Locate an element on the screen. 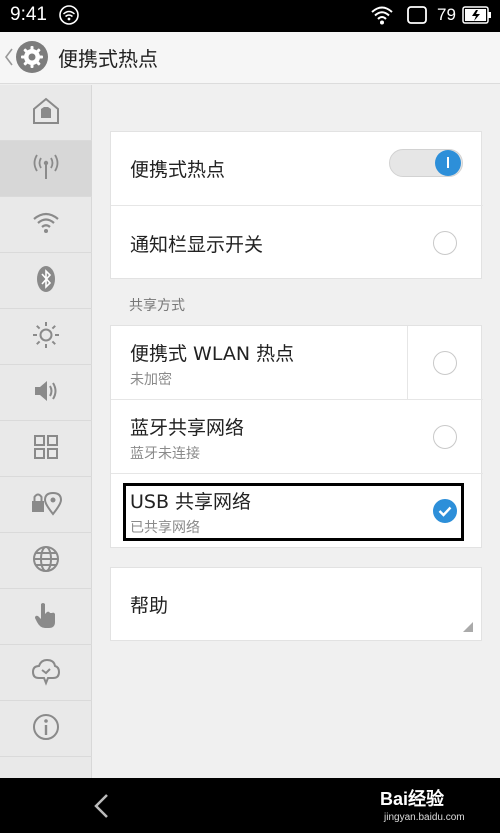 Image resolution: width=500 pixels, height=833 pixels. section-title: 共享方式 is located at coordinates (157, 306).